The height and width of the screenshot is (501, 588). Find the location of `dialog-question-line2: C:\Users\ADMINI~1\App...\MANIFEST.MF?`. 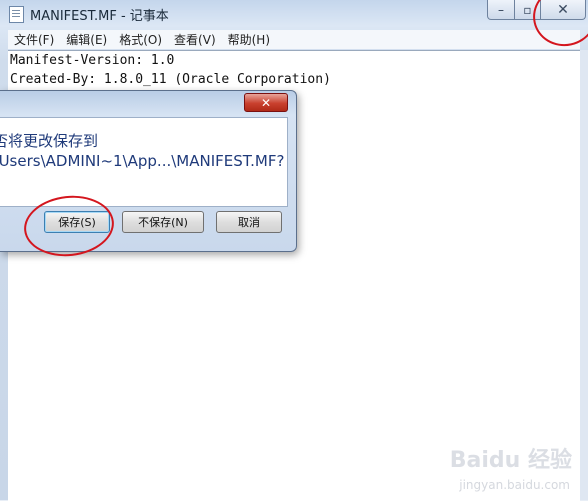

dialog-question-line2: C:\Users\ADMINI~1\App...\MANIFEST.MF? is located at coordinates (142, 161).